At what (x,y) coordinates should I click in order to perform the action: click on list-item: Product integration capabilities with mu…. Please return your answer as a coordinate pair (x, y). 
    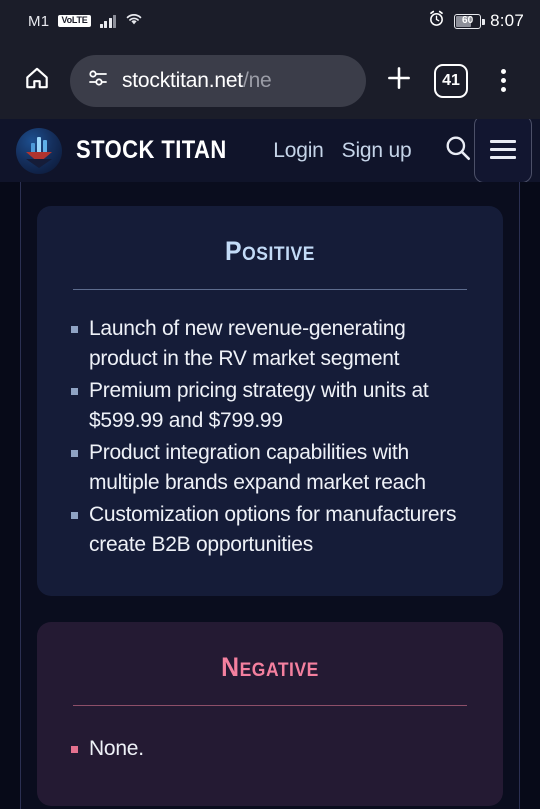
    Looking at the image, I should click on (270, 468).